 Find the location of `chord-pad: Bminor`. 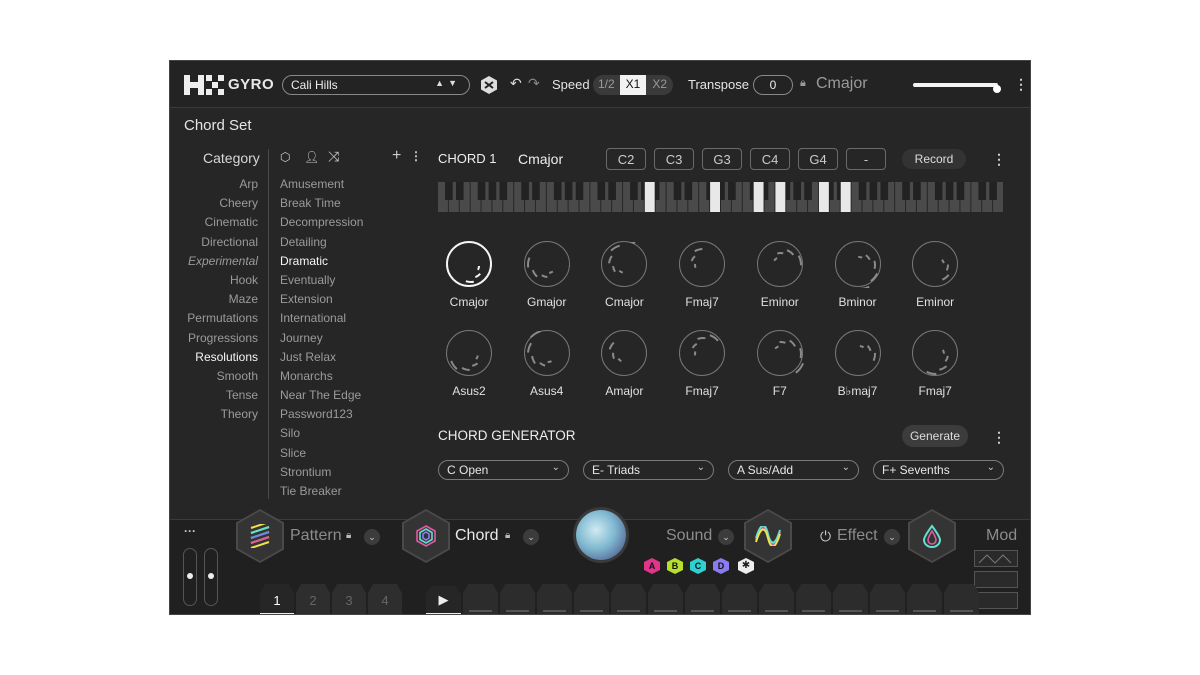

chord-pad: Bminor is located at coordinates (858, 275).